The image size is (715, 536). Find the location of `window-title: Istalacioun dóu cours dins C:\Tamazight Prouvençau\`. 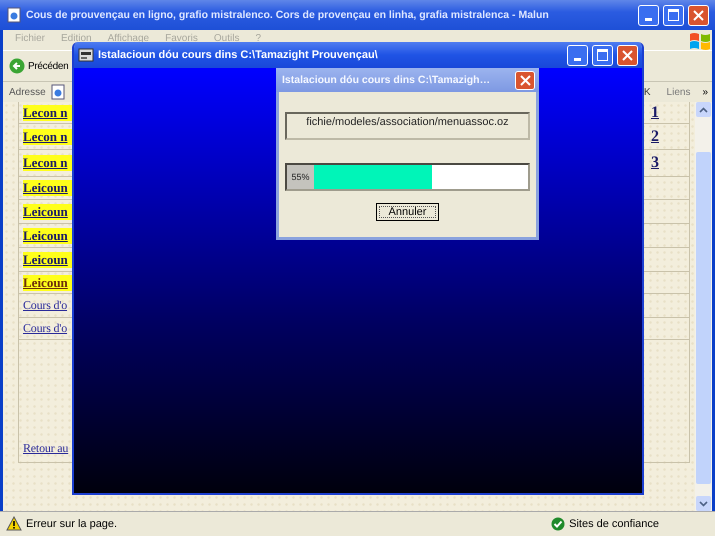

window-title: Istalacioun dóu cours dins C:\Tamazight Prouvençau\ is located at coordinates (238, 55).